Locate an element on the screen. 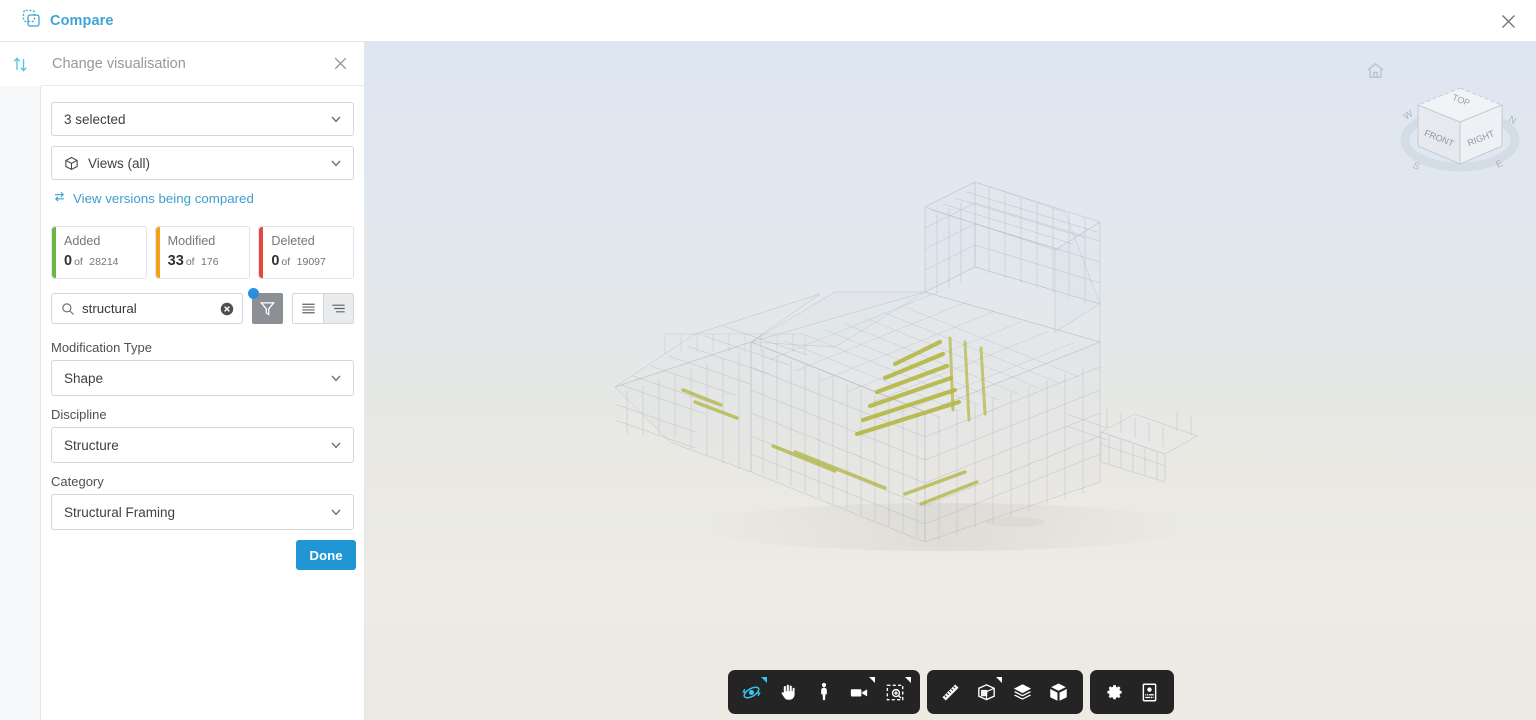 The width and height of the screenshot is (1536, 720). view-mode-toggle is located at coordinates (323, 308).